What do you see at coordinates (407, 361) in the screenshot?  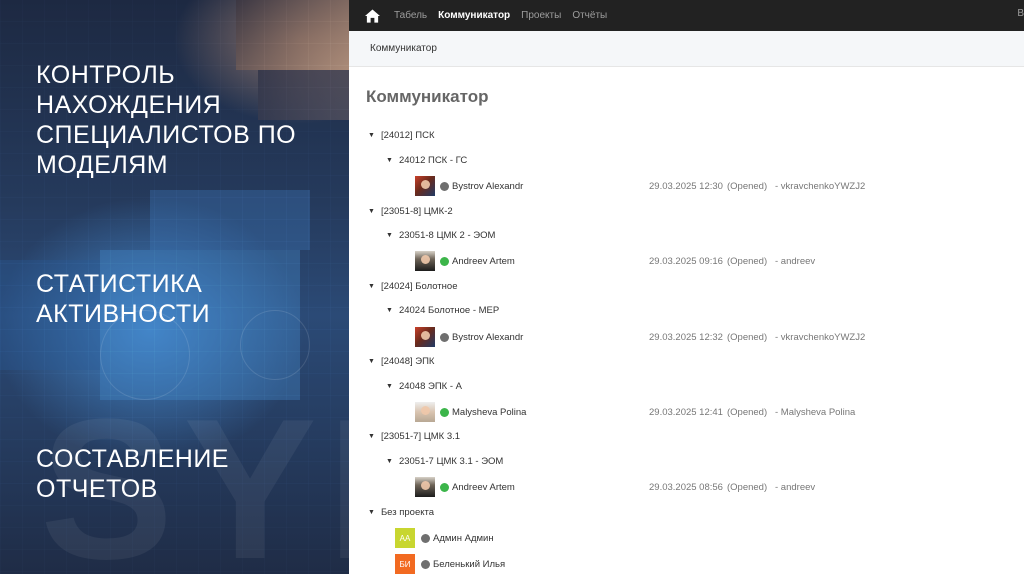 I see `tree-group-label: [24048] ЭПК` at bounding box center [407, 361].